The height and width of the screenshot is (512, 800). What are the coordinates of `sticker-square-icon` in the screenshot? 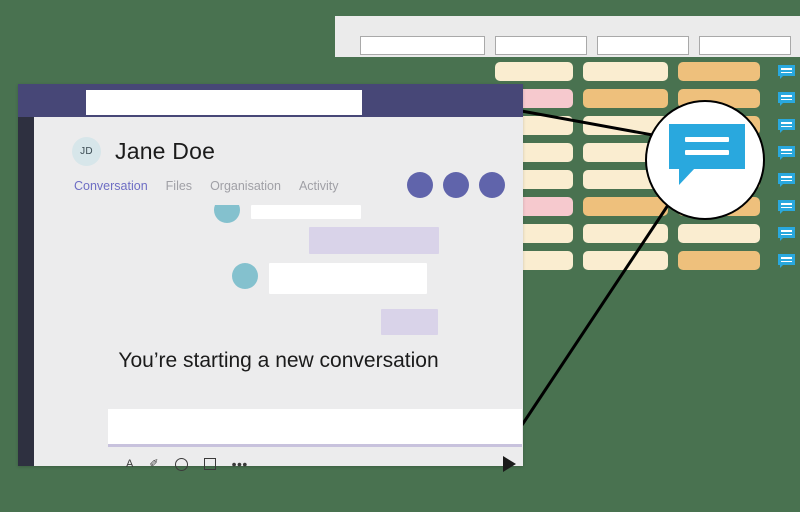 It's located at (209, 464).